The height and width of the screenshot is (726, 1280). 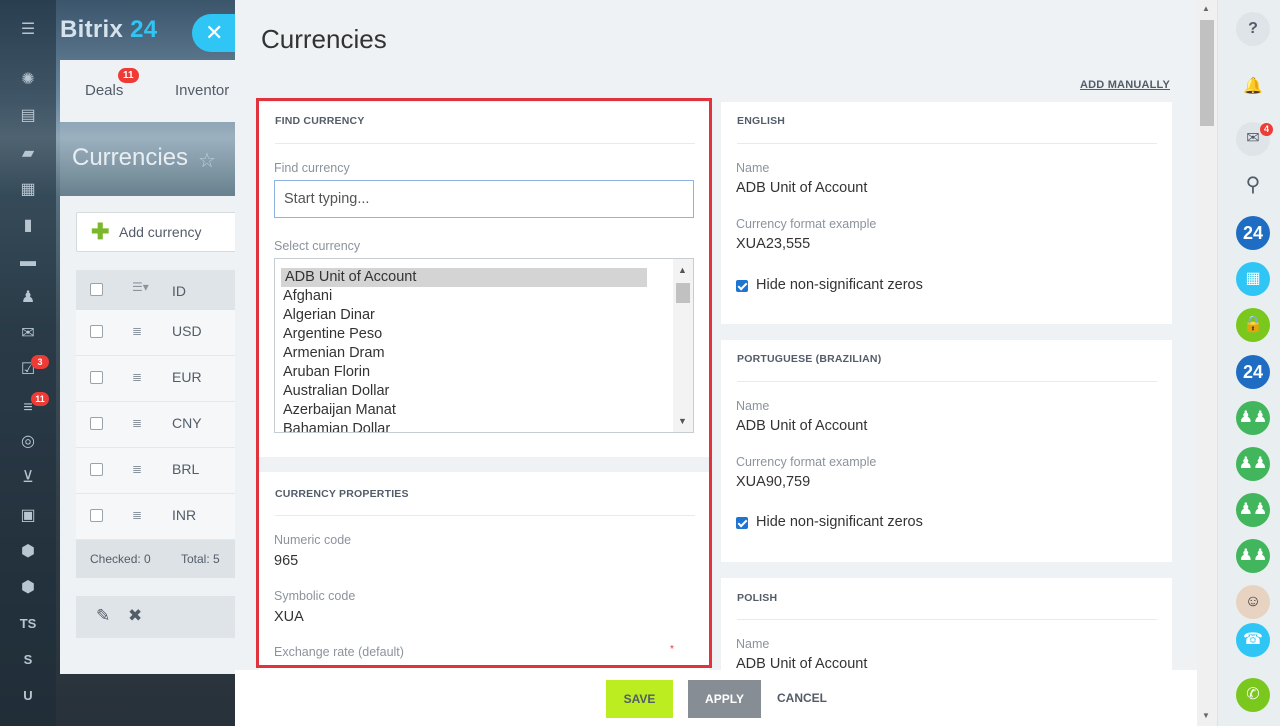 What do you see at coordinates (336, 391) in the screenshot?
I see `currency-option: Australian Dollar` at bounding box center [336, 391].